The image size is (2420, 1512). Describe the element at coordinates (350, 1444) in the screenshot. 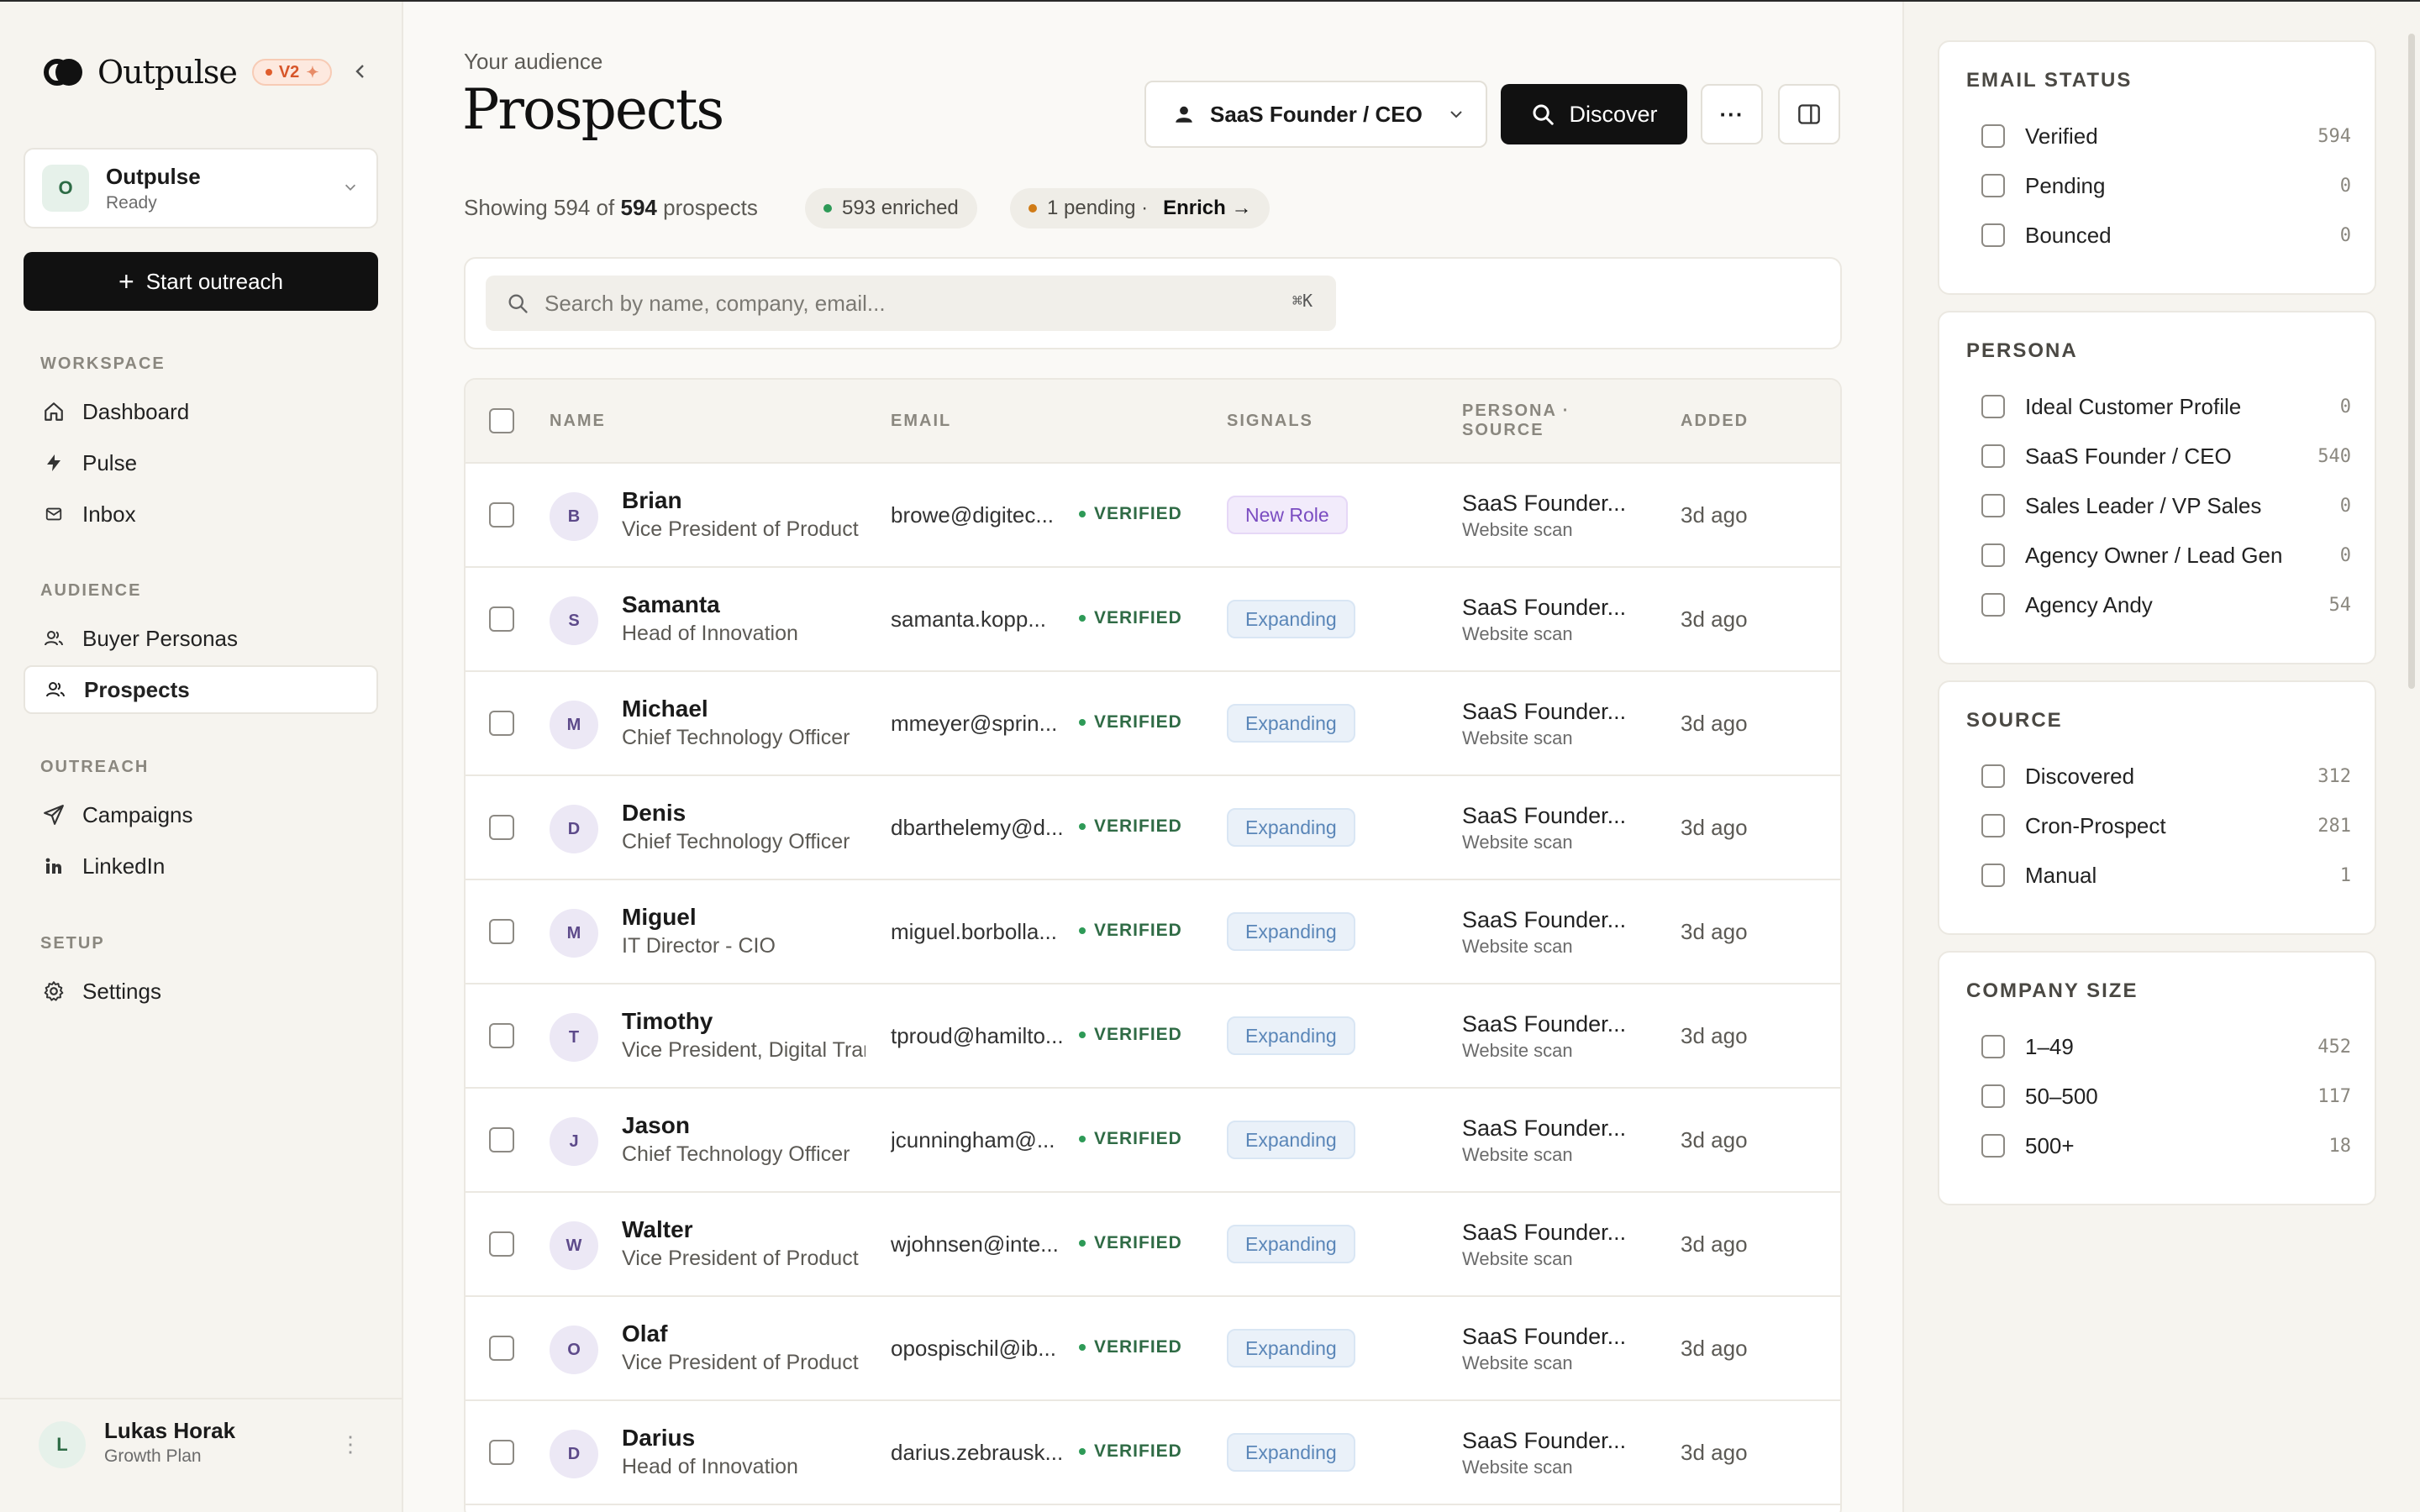

I see `more-vertical-icon: ⋮` at that location.